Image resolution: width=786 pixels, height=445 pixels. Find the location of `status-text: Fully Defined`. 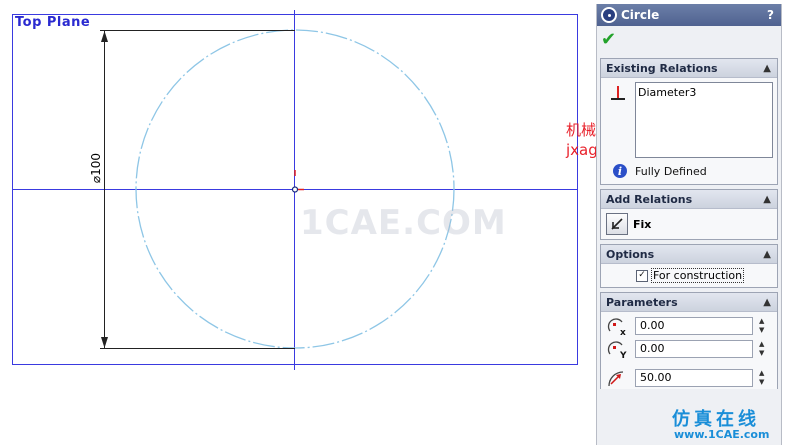

status-text: Fully Defined is located at coordinates (671, 171).